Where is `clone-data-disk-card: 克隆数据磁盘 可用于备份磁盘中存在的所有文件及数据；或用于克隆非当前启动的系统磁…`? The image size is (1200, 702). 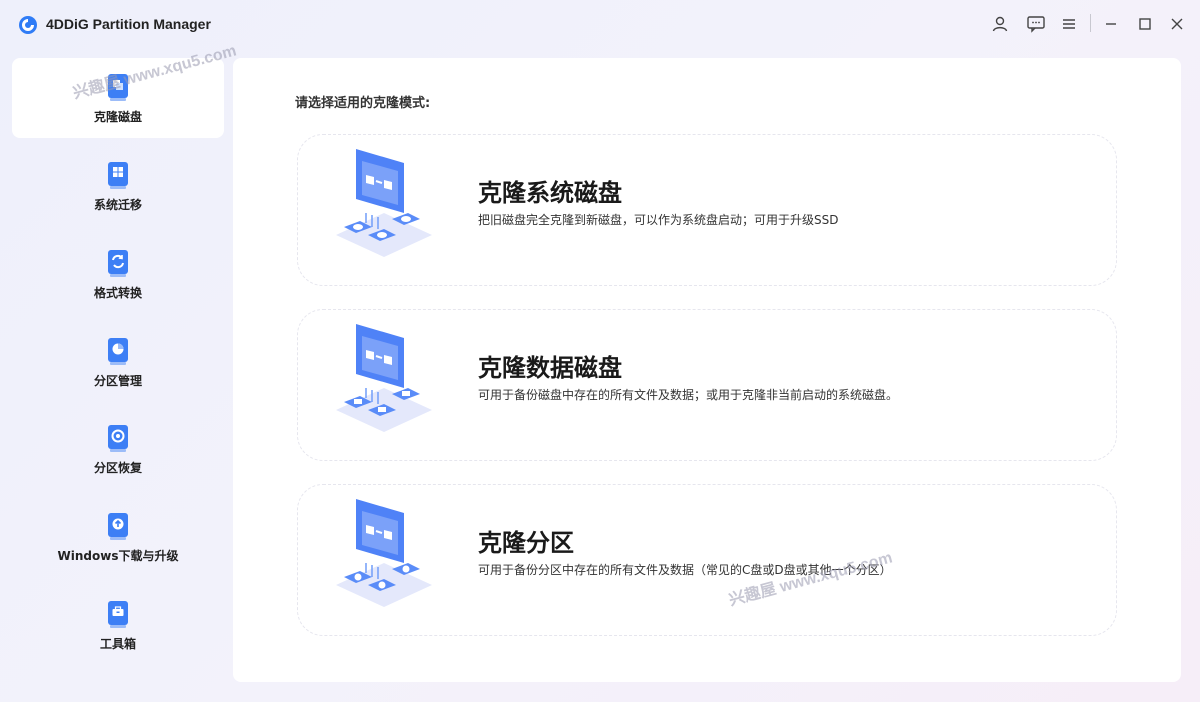
clone-data-disk-card: 克隆数据磁盘 可用于备份磁盘中存在的所有文件及数据；或用于克隆非当前启动的系统磁… is located at coordinates (707, 385).